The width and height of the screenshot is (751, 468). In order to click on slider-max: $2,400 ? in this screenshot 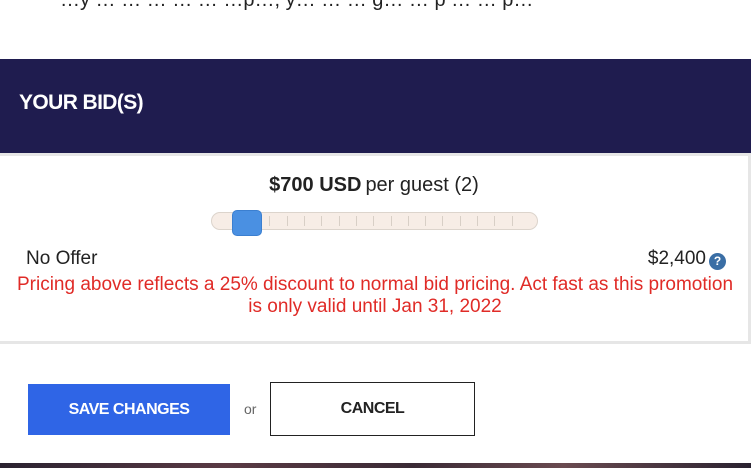, I will do `click(687, 259)`.